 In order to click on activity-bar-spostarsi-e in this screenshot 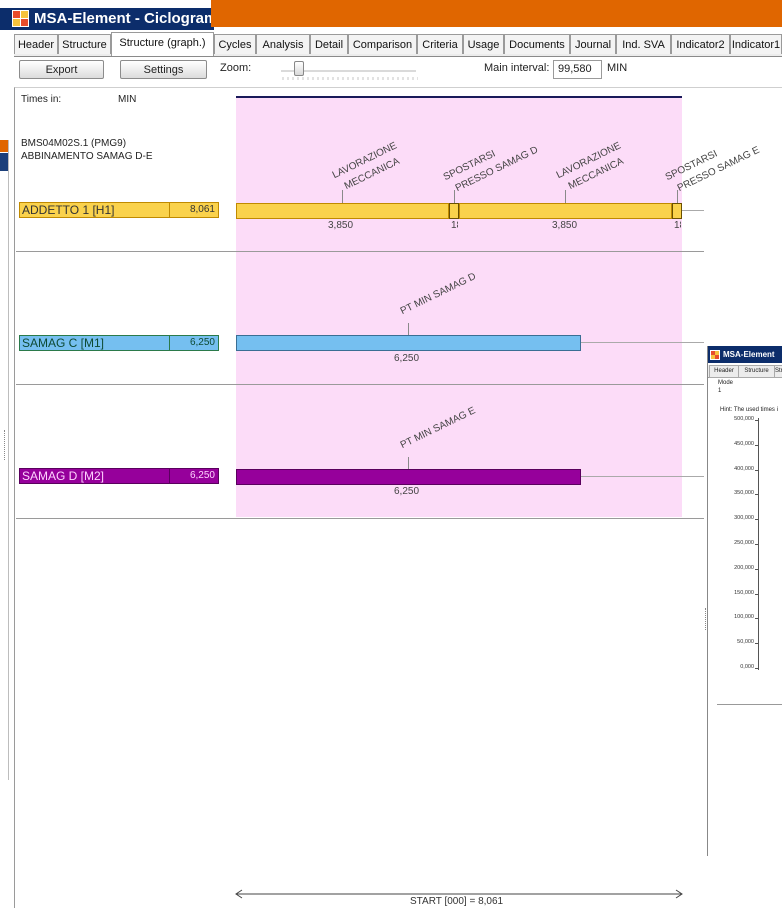, I will do `click(677, 211)`.